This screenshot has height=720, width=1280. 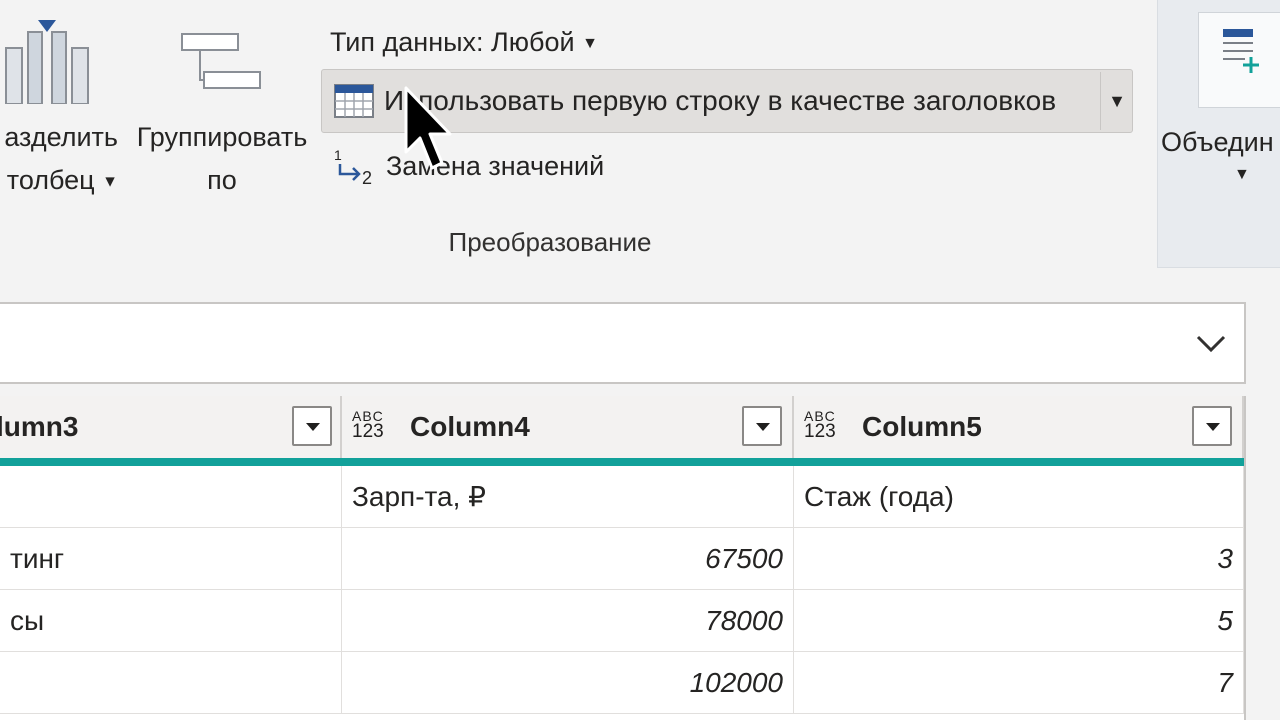 What do you see at coordinates (1019, 683) in the screenshot?
I see `table-cell: 7` at bounding box center [1019, 683].